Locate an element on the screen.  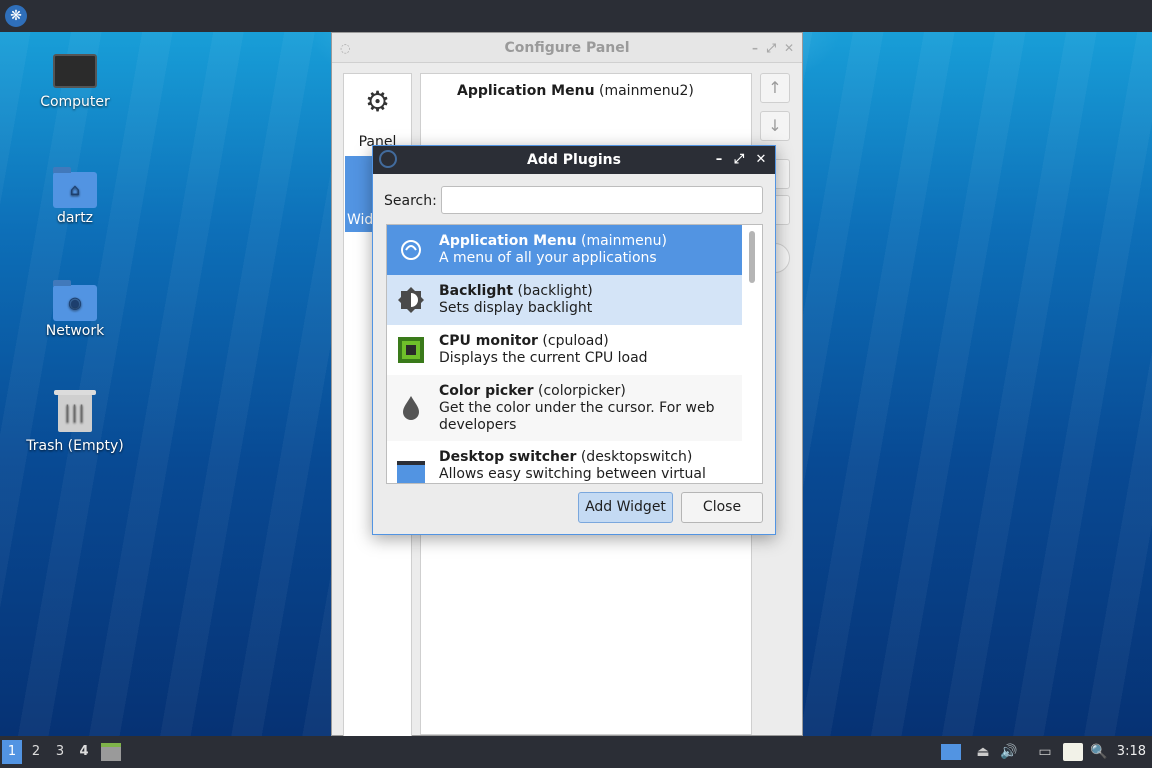
desktop-icon-label: Computer is located at coordinates (75, 102).